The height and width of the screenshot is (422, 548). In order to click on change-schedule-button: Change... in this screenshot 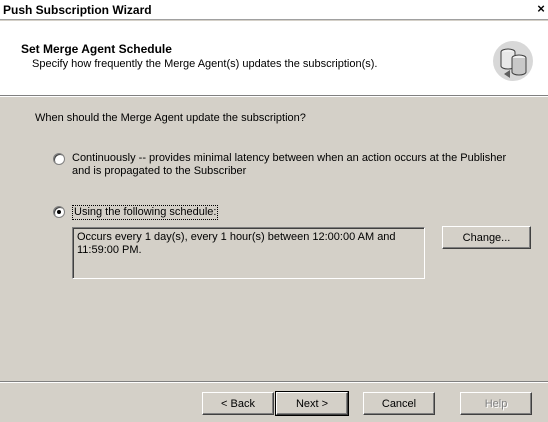, I will do `click(486, 237)`.